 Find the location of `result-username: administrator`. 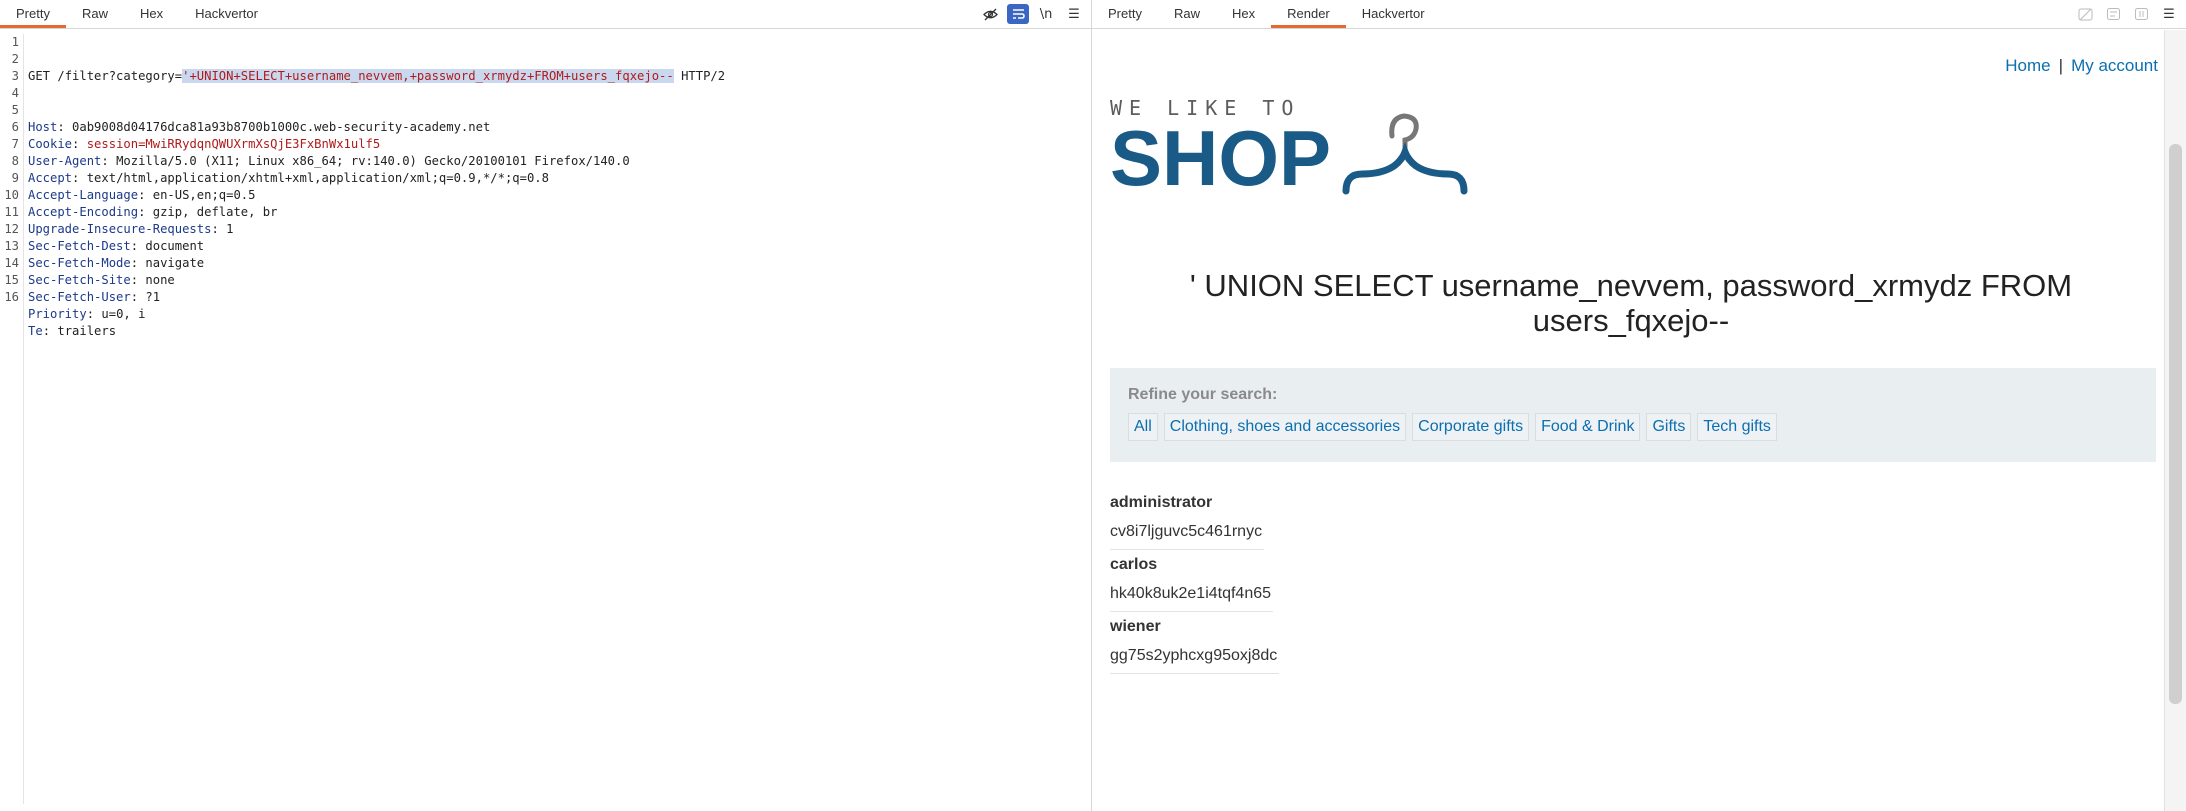

result-username: administrator is located at coordinates (1161, 502).